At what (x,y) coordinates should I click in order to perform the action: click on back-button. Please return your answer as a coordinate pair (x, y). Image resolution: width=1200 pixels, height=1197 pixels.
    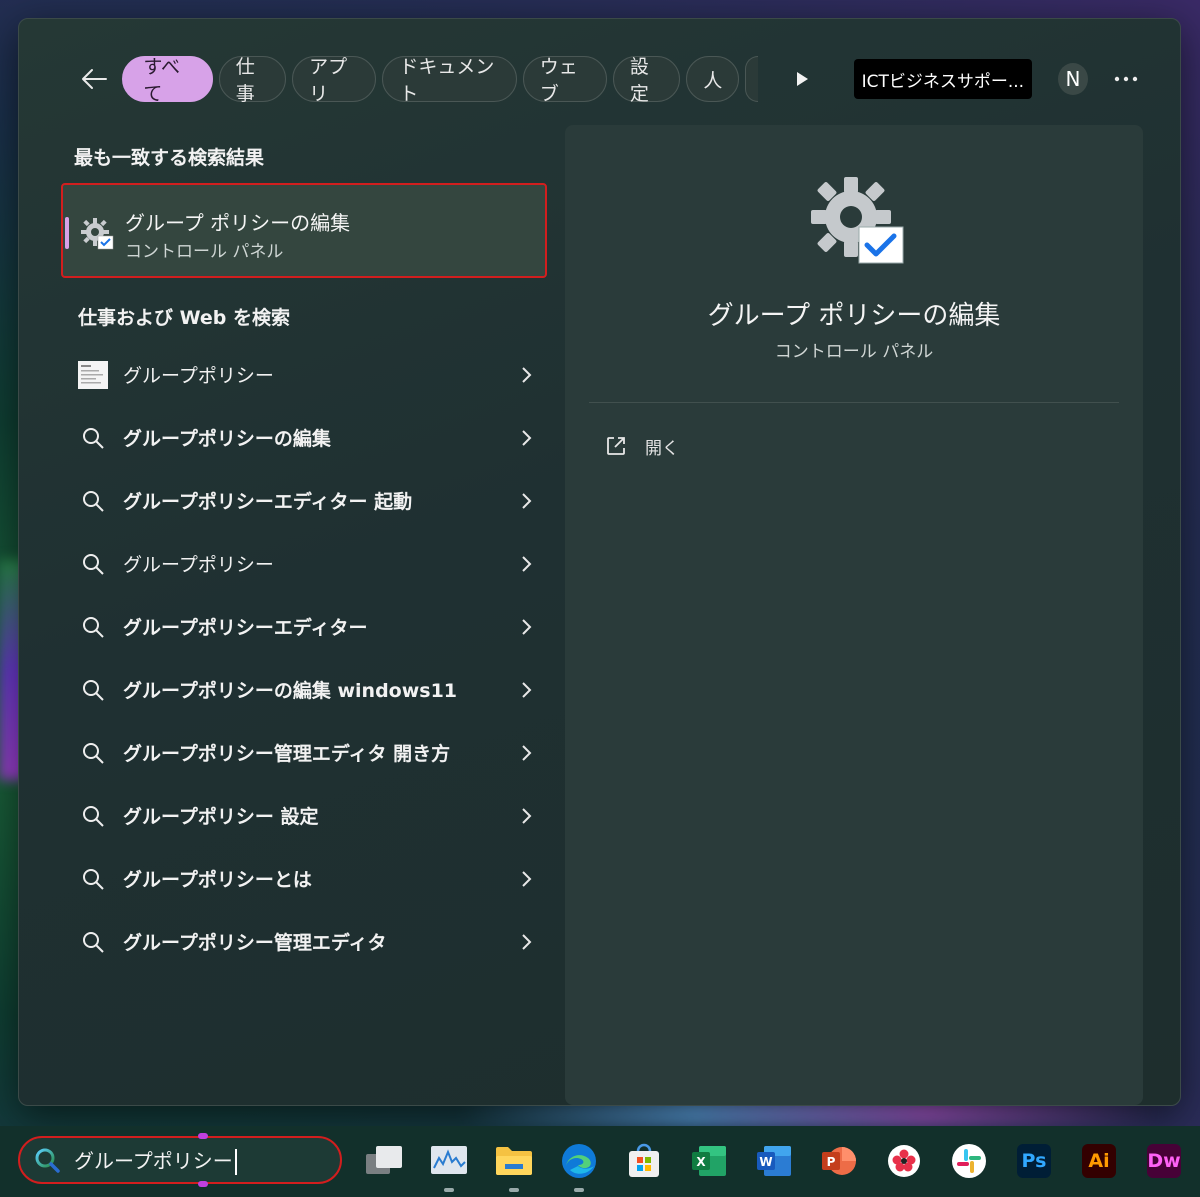
    Looking at the image, I should click on (93, 79).